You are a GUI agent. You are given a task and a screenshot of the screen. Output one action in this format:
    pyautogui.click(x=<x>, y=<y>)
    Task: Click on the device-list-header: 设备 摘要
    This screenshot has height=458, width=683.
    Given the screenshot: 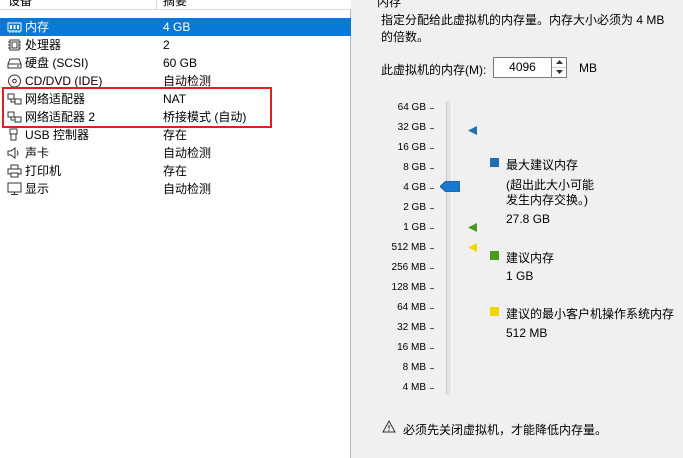 What is the action you would take?
    pyautogui.click(x=175, y=5)
    